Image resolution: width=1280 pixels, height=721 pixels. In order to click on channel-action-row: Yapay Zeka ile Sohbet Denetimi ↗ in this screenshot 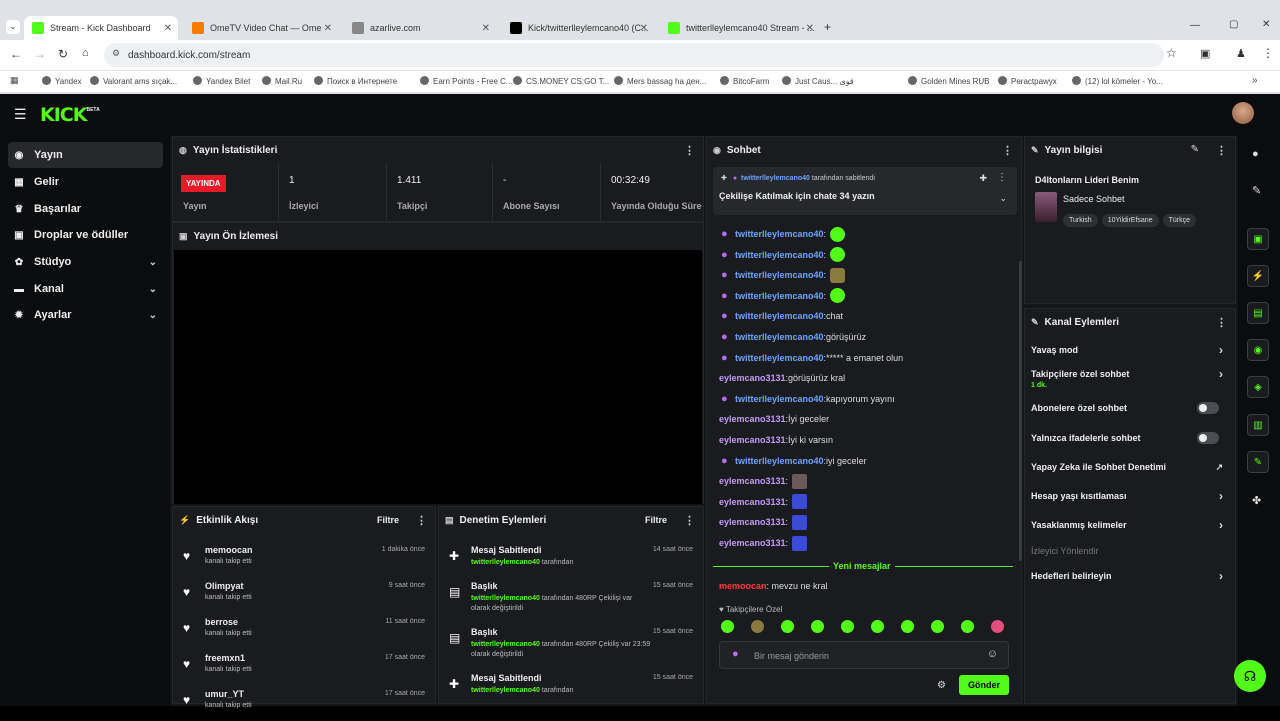, I will do `click(1129, 467)`.